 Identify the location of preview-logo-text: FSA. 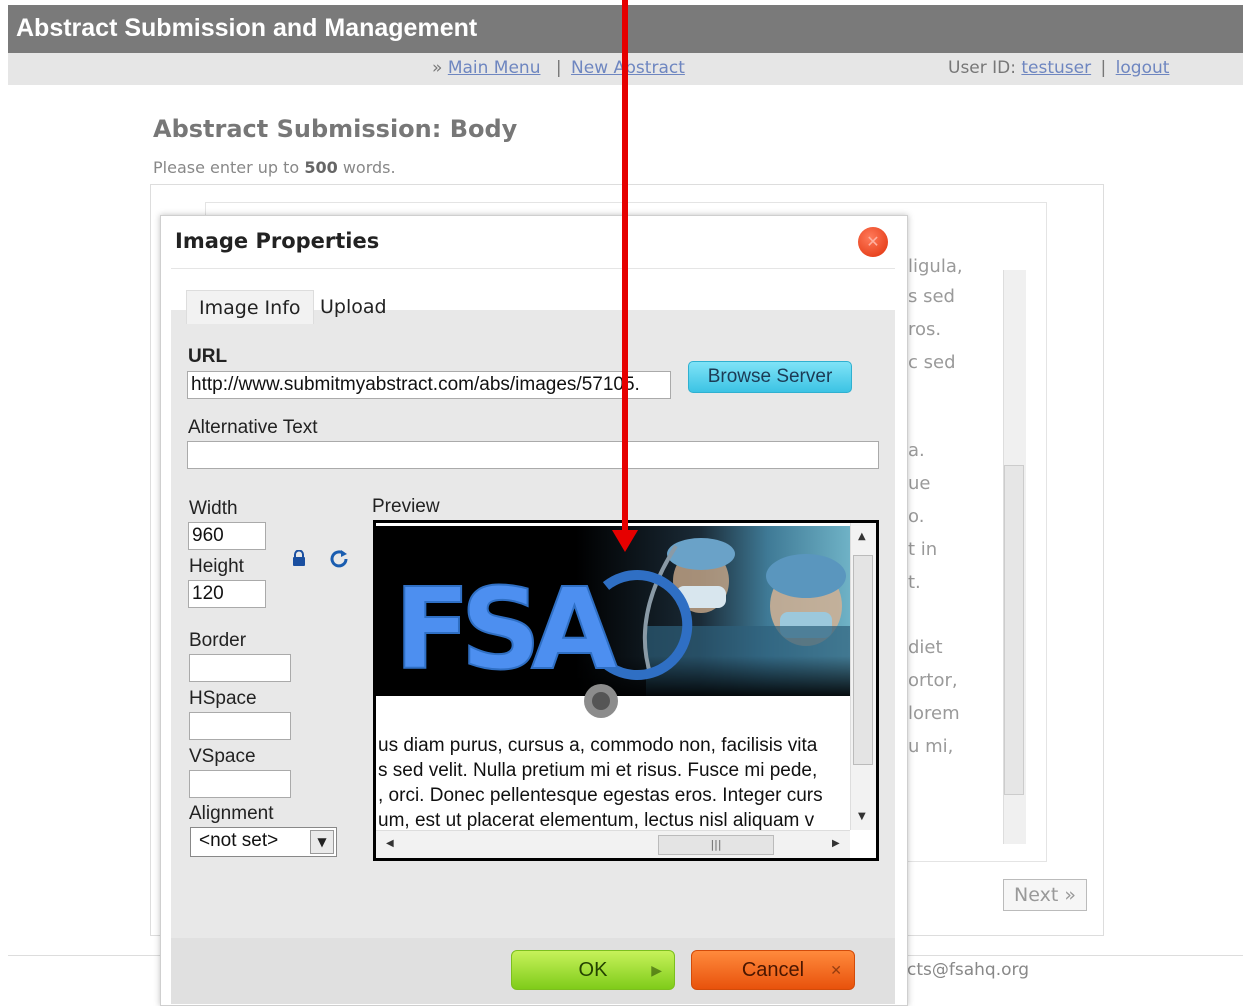
(506, 630).